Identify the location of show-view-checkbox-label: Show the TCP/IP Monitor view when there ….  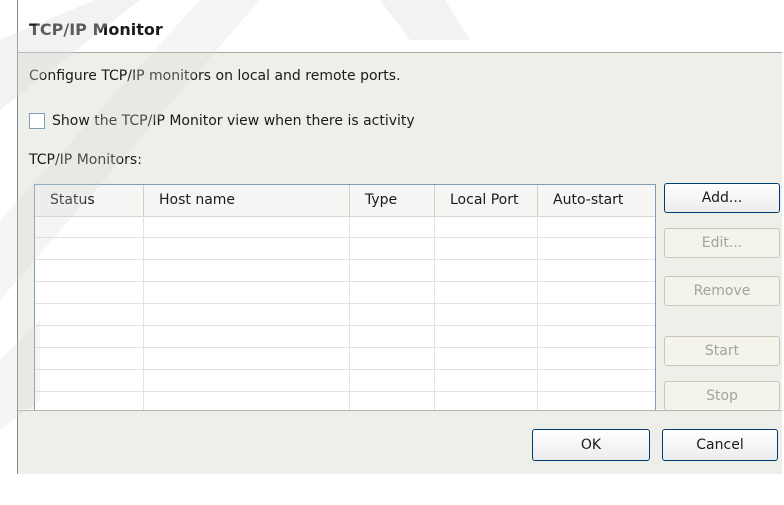
(233, 121).